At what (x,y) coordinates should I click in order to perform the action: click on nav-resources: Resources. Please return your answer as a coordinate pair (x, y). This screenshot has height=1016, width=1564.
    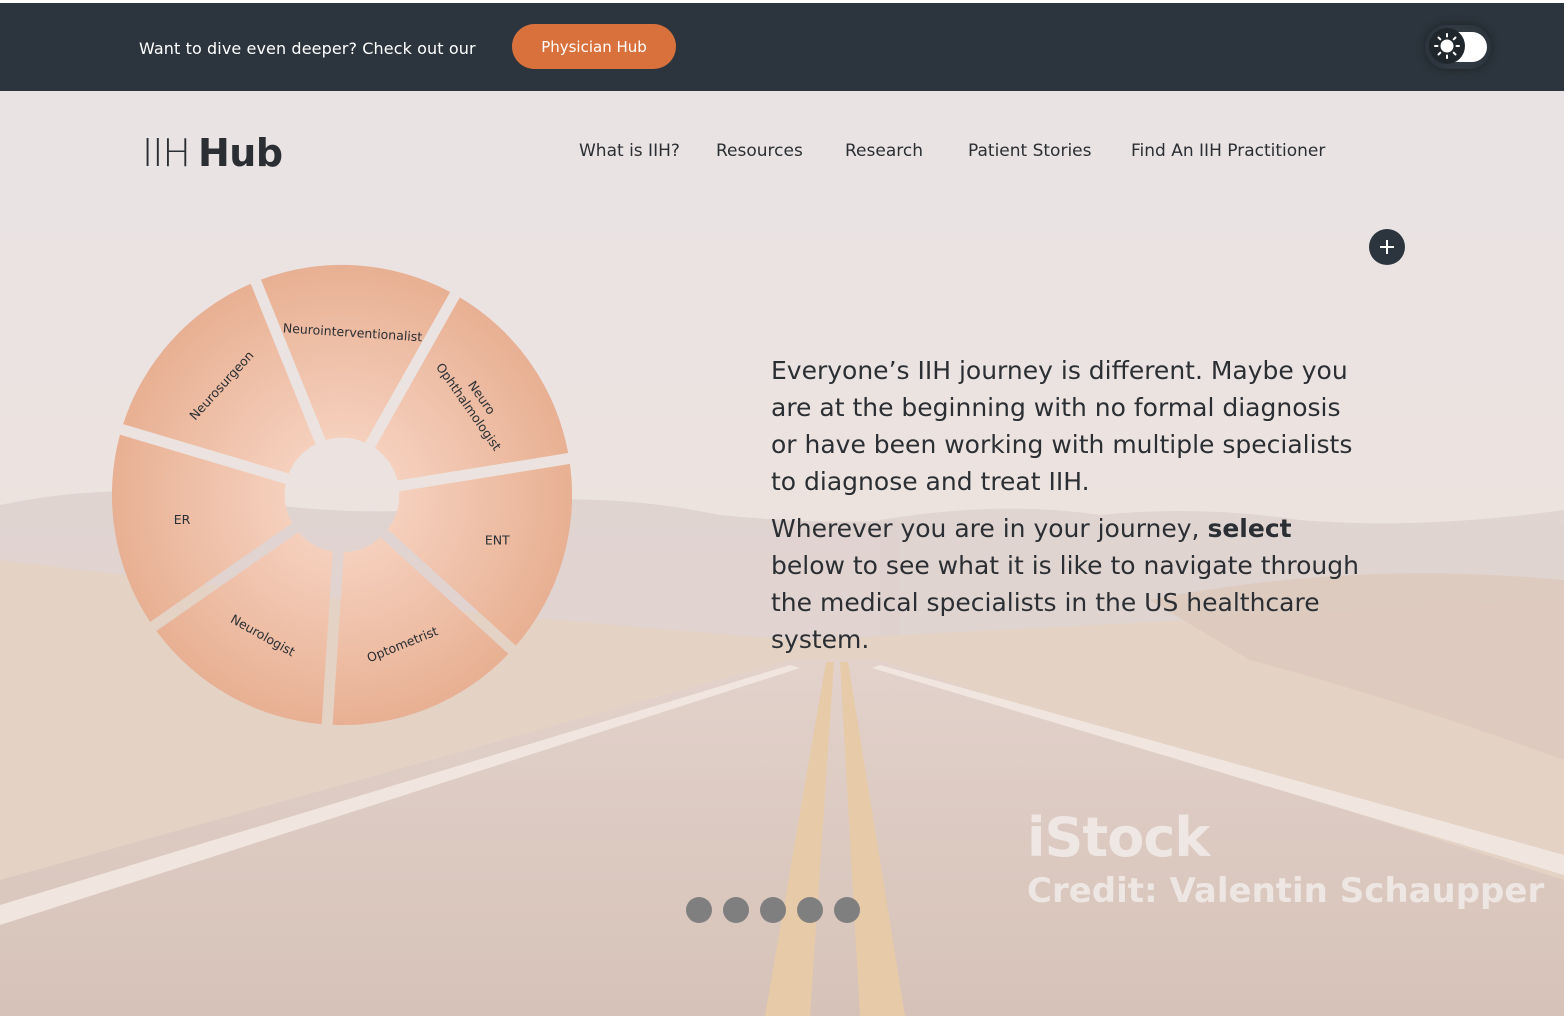
    Looking at the image, I should click on (759, 151).